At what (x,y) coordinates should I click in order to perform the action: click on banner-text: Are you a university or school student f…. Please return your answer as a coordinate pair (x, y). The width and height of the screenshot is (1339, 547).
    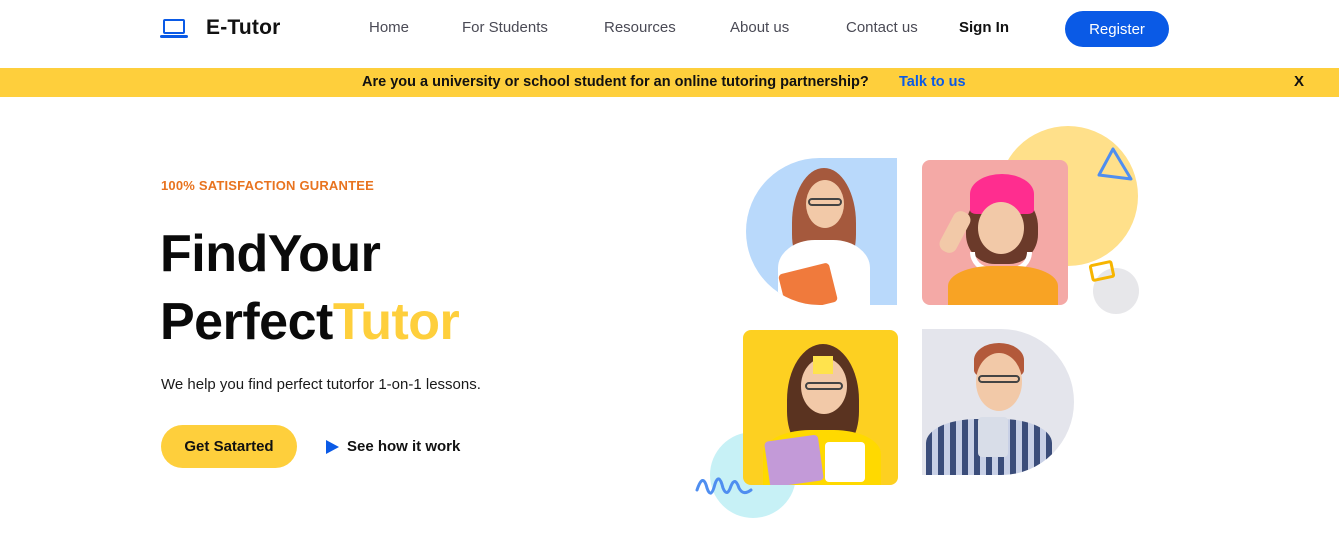
    Looking at the image, I should click on (615, 82).